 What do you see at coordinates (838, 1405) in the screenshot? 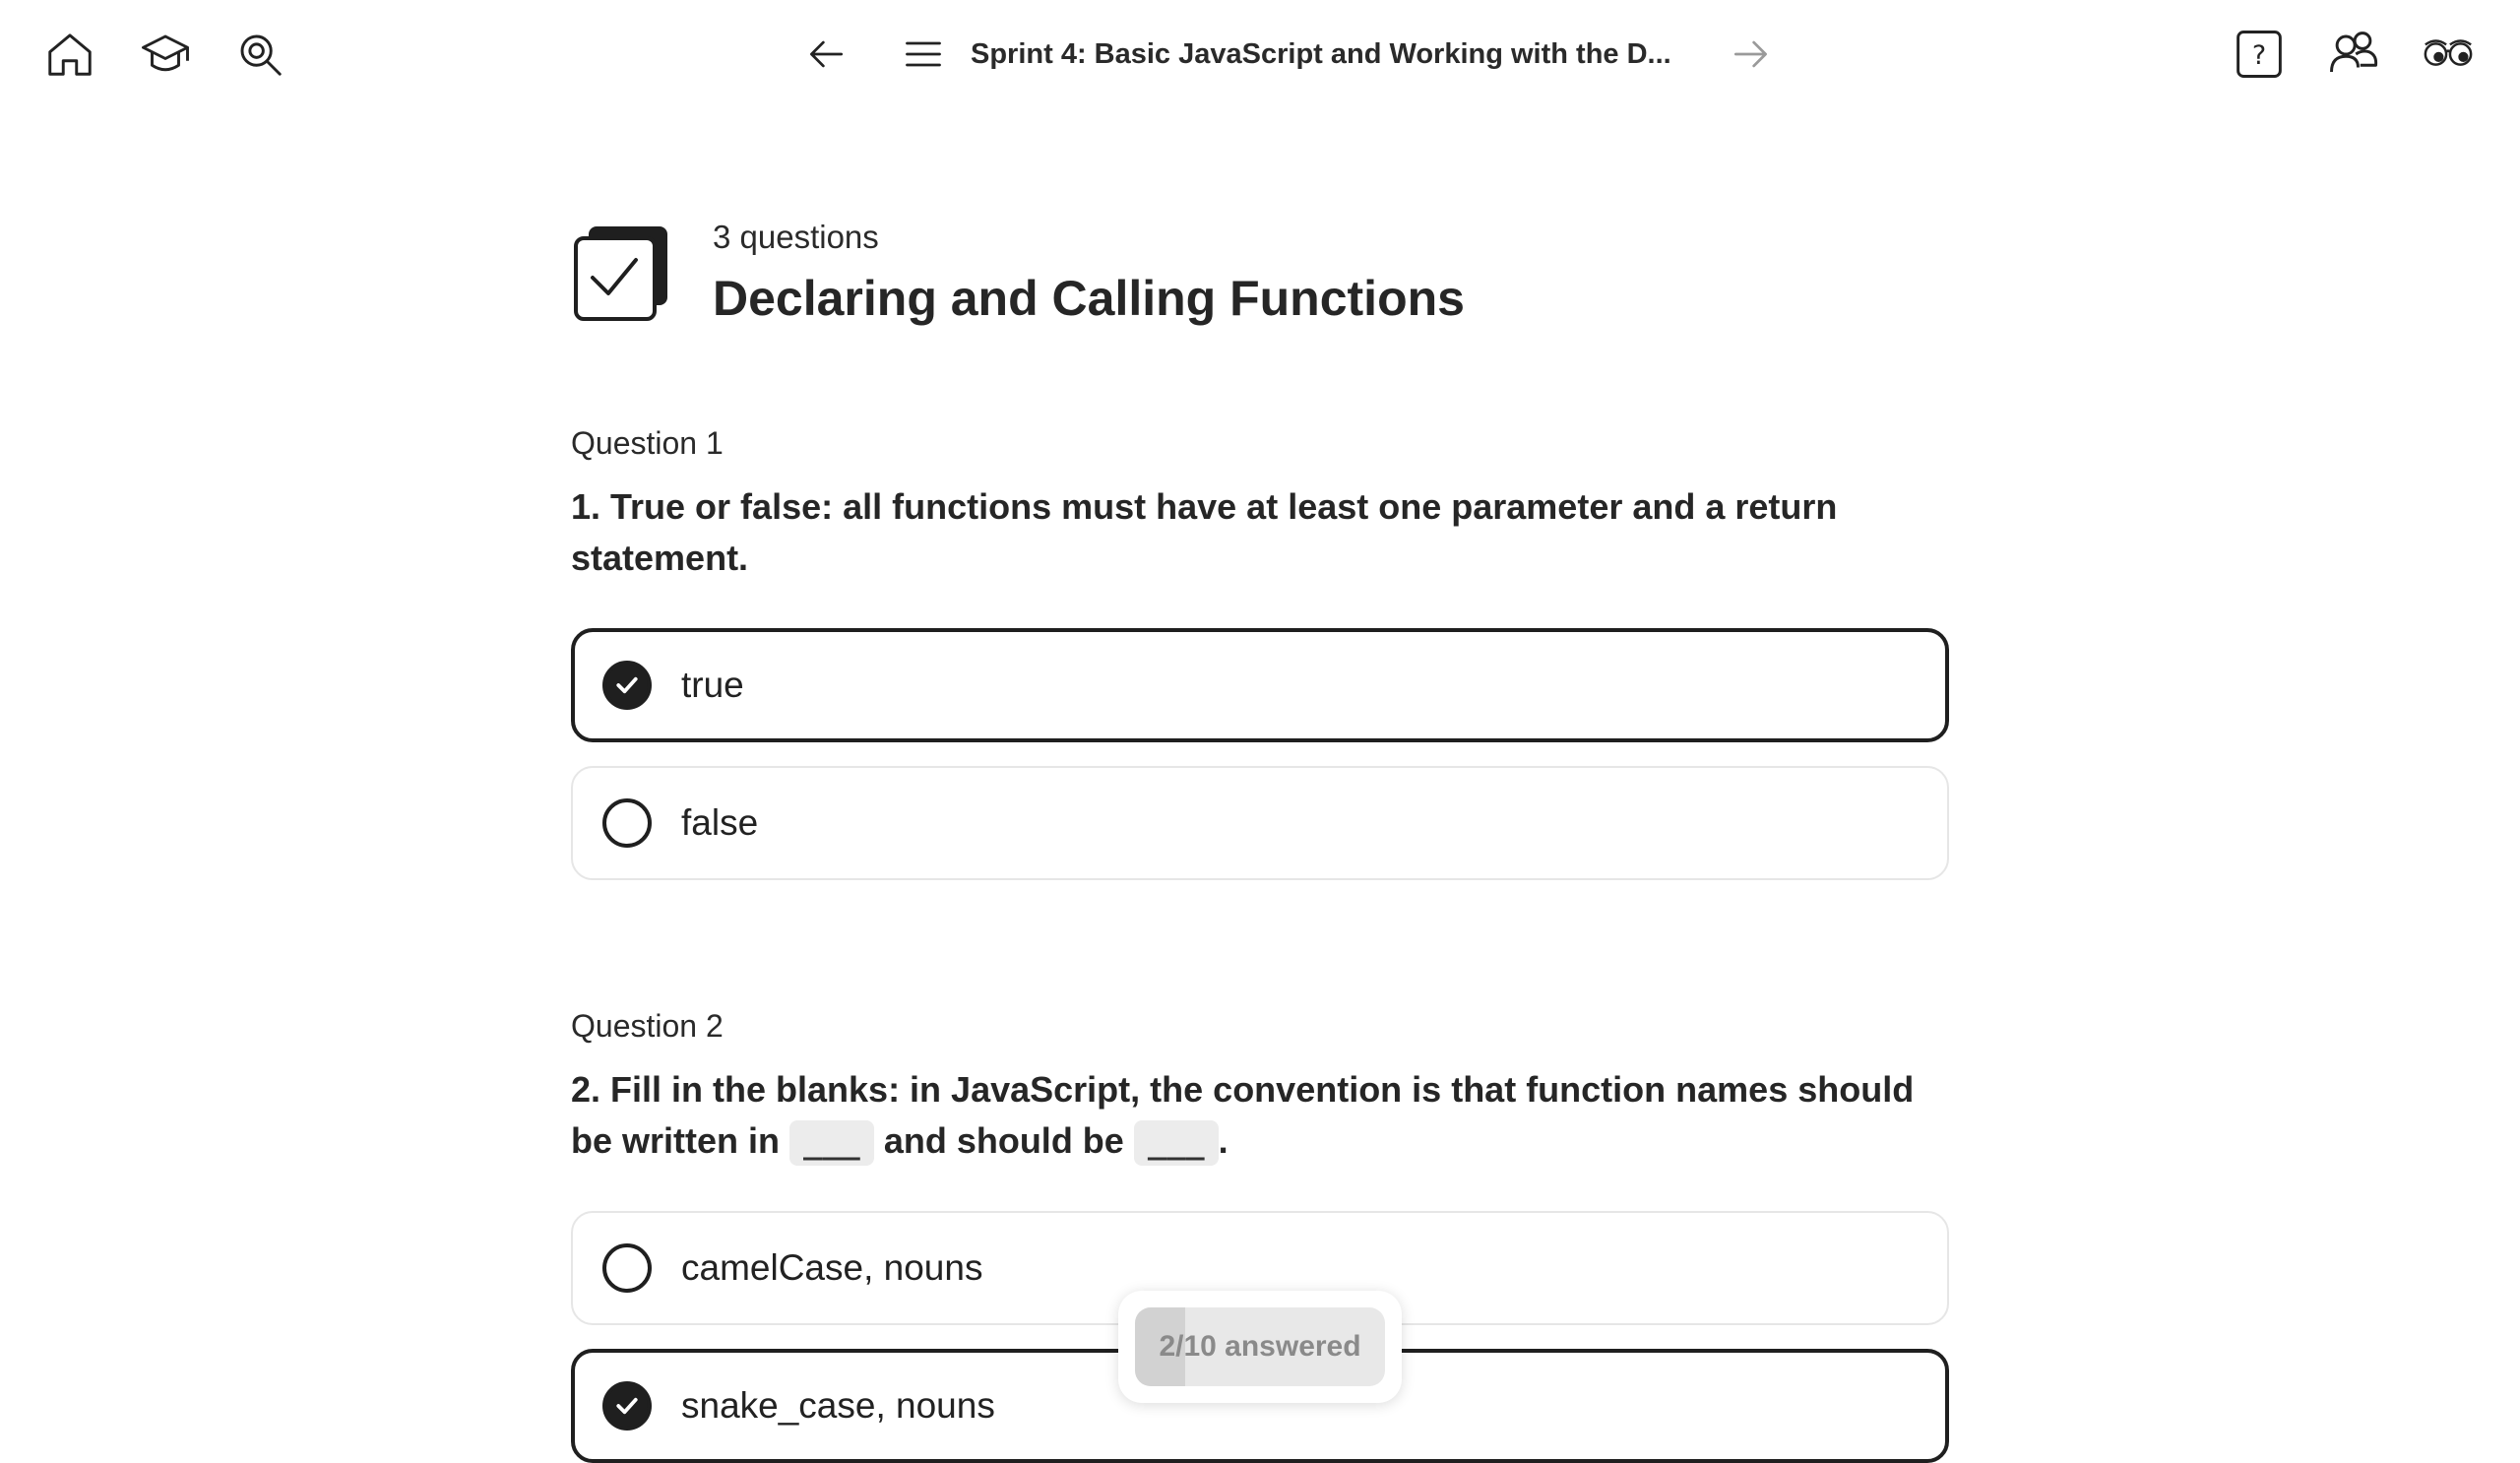
I see `option-label: snake_case, nouns` at bounding box center [838, 1405].